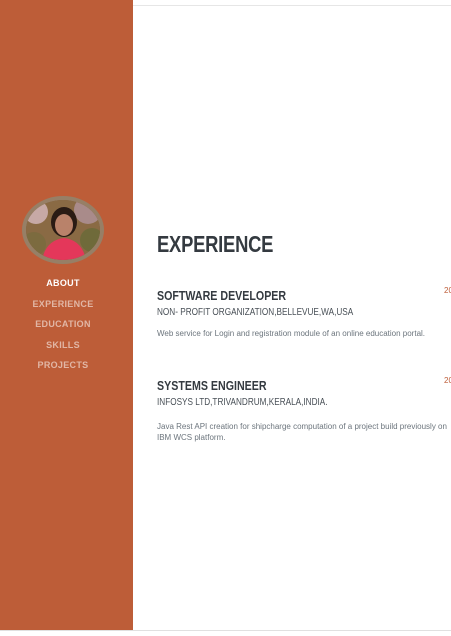  What do you see at coordinates (222, 295) in the screenshot?
I see `job-title: SOFTWARE DEVELOPER` at bounding box center [222, 295].